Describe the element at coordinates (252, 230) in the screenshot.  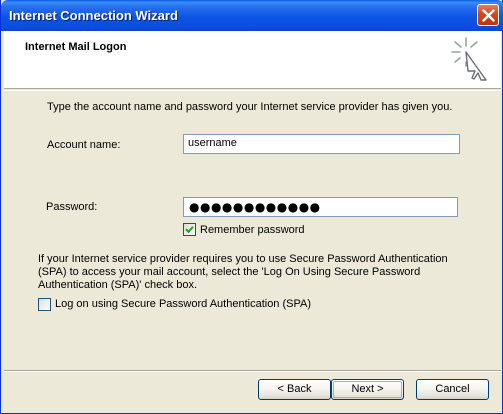
I see `remember-password-label: Remember password` at that location.